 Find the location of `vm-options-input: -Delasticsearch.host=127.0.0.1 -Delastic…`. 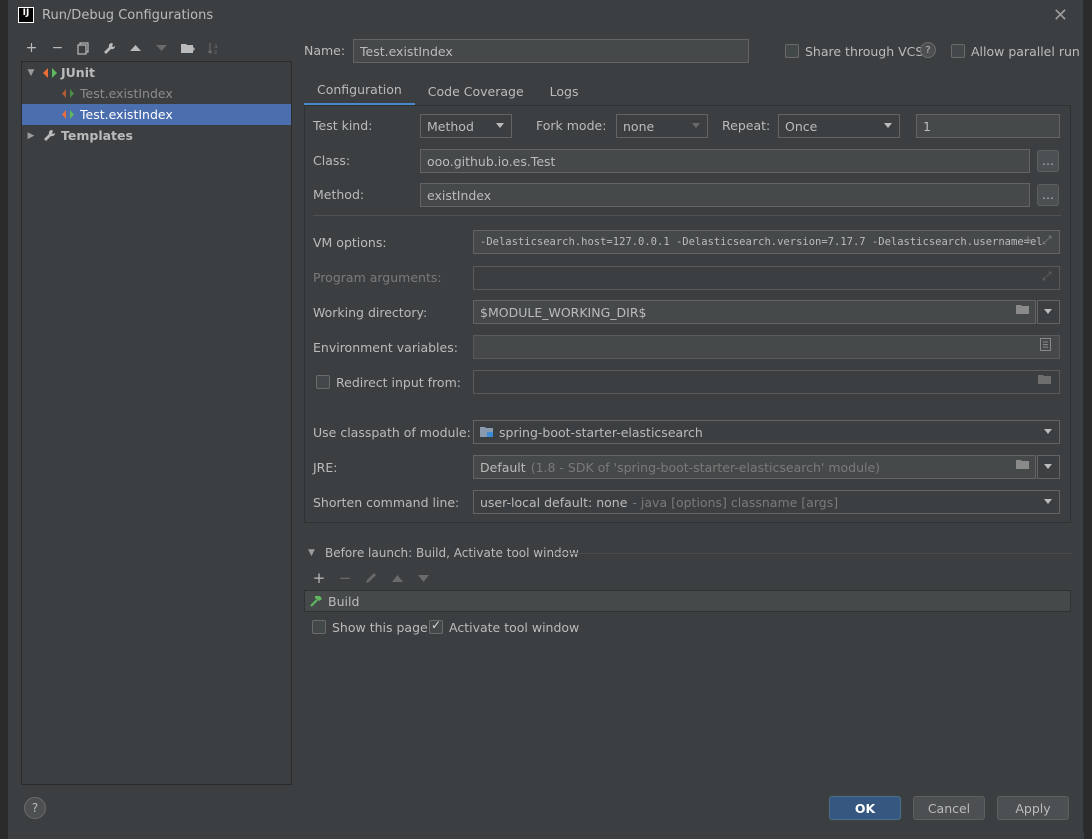

vm-options-input: -Delasticsearch.host=127.0.0.1 -Delastic… is located at coordinates (766, 242).